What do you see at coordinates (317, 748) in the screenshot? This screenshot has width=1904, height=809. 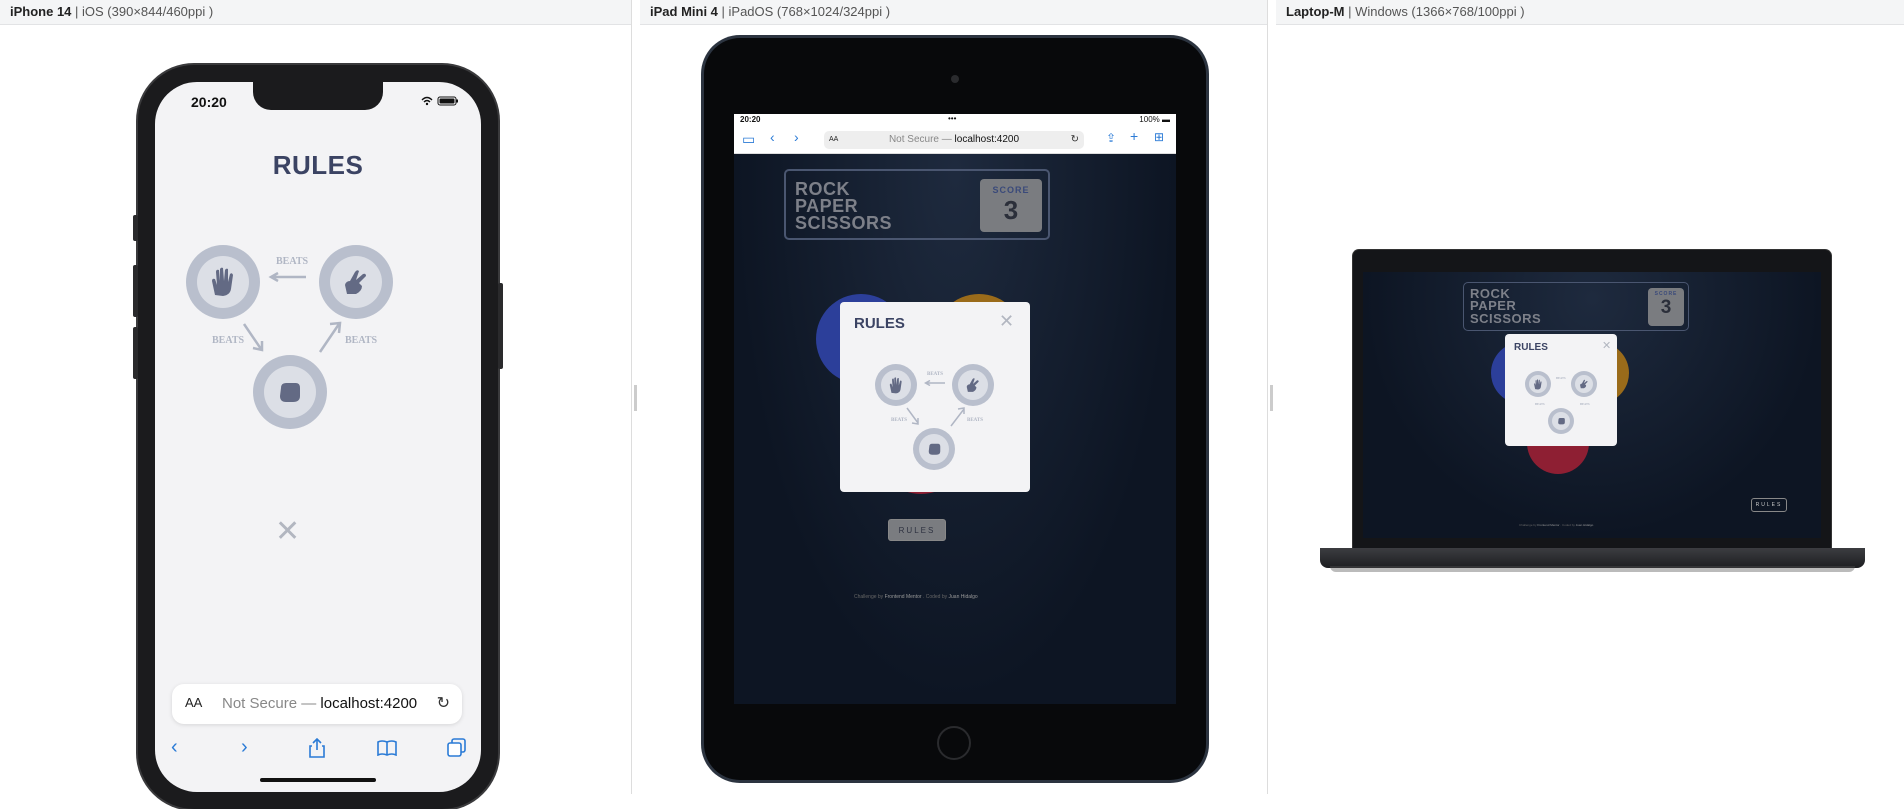 I see `share-icon` at bounding box center [317, 748].